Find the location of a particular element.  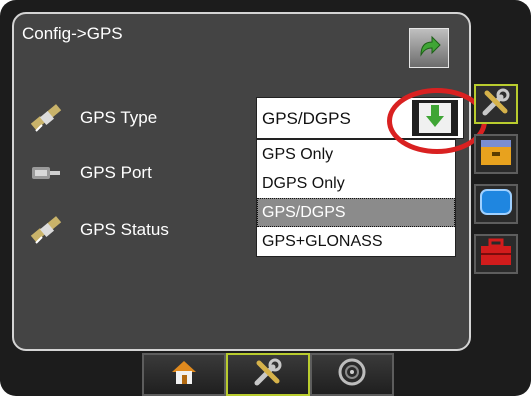

side-tab-display is located at coordinates (496, 204).